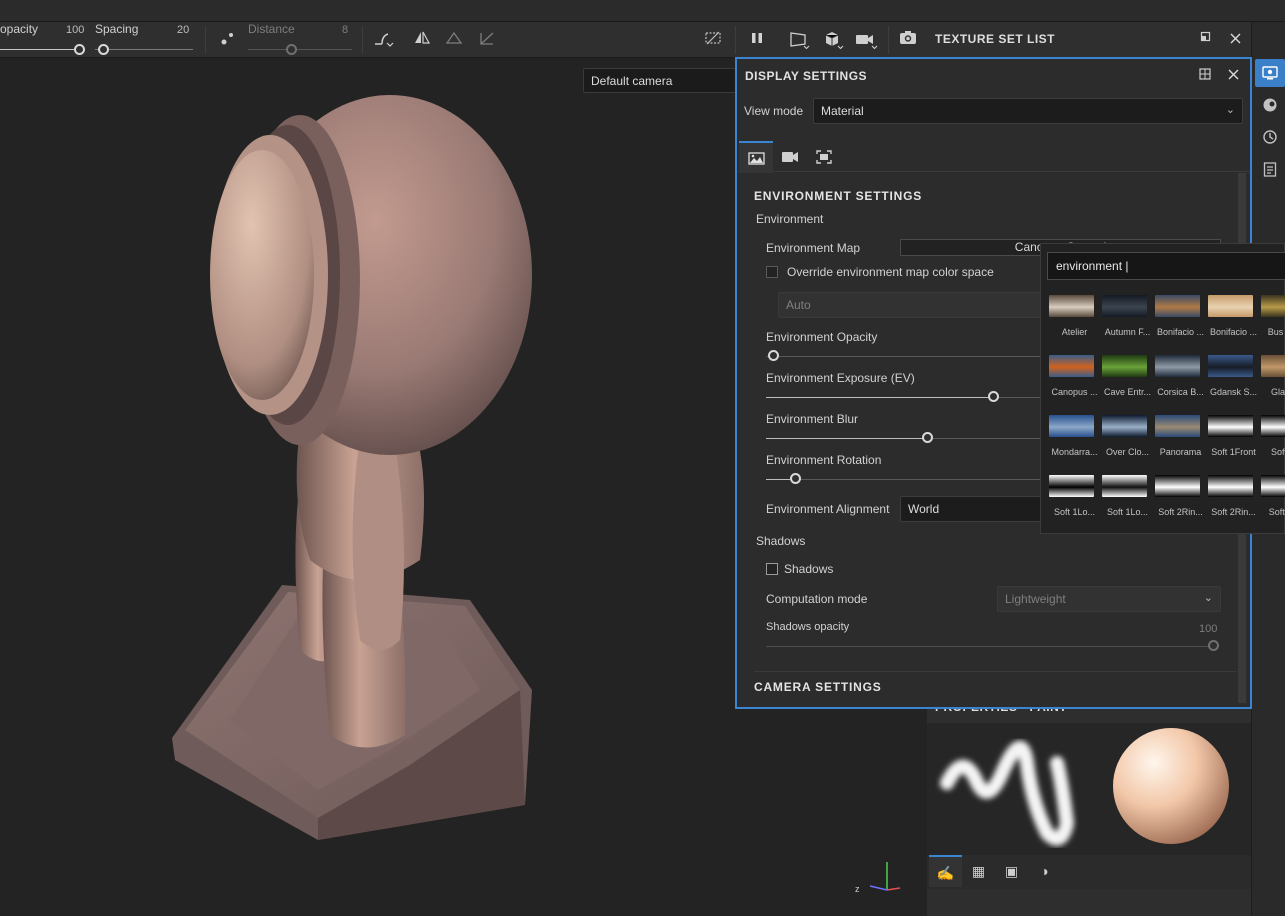  I want to click on environment-item: Panorama, so click(1180, 443).